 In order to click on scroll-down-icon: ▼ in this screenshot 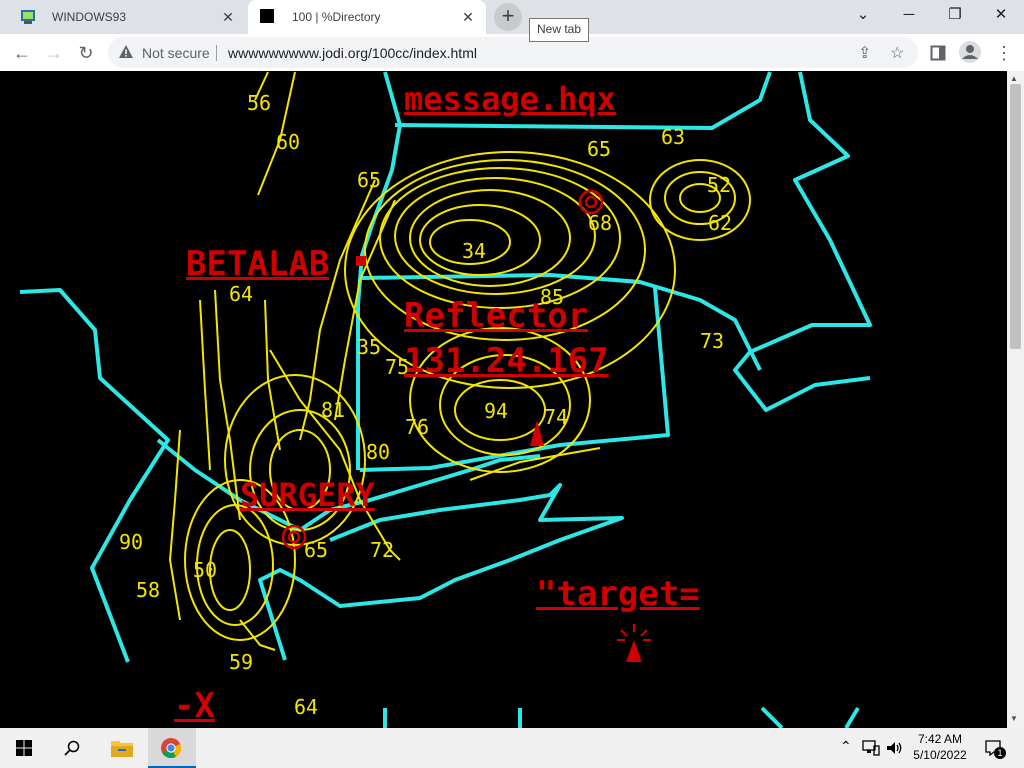, I will do `click(1014, 718)`.